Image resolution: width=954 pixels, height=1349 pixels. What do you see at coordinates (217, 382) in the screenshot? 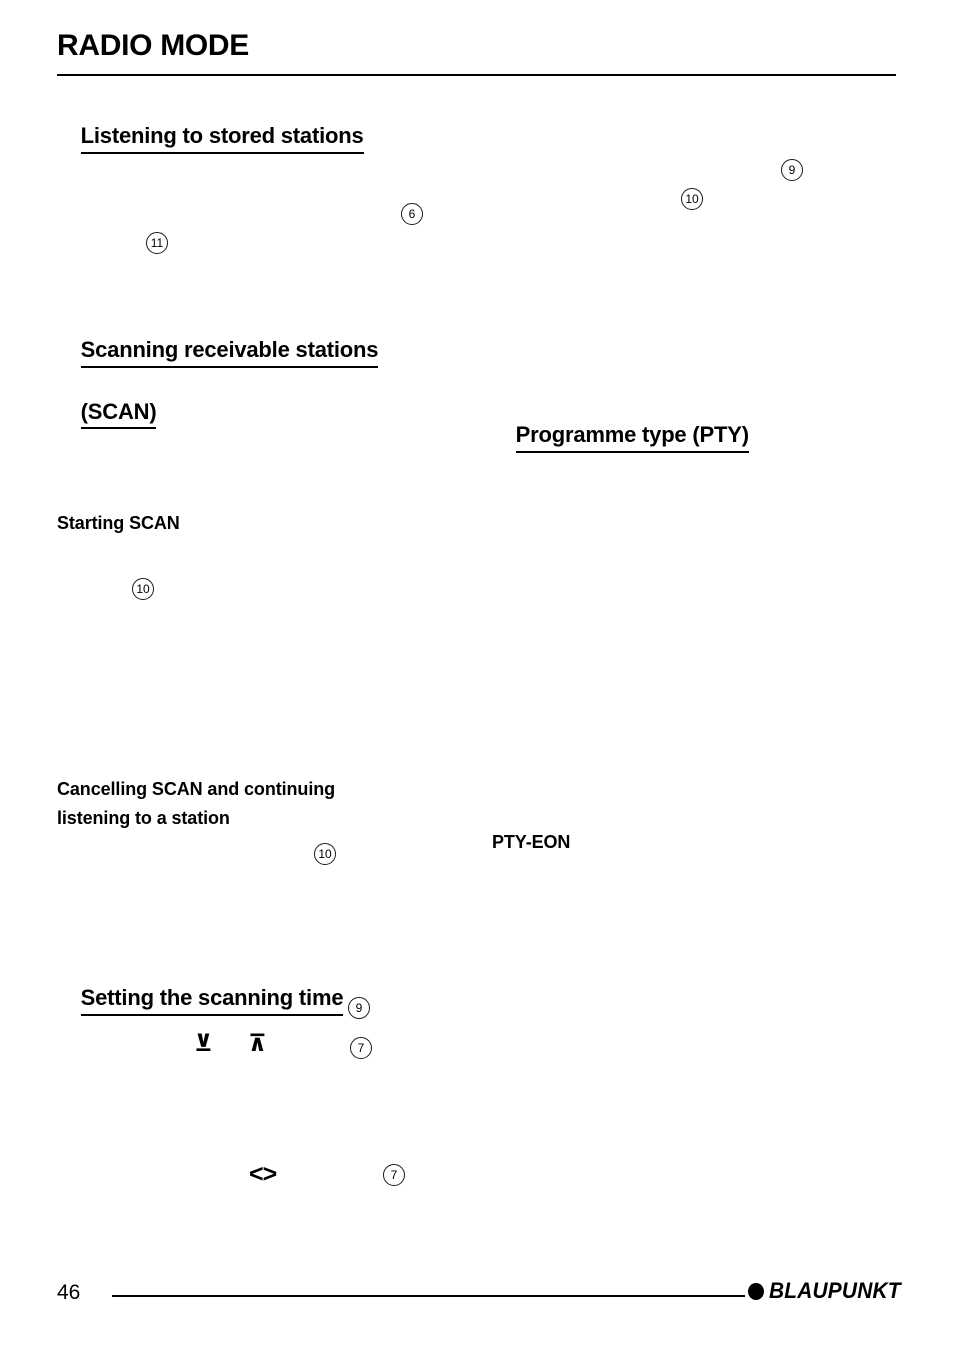
I see `section-heading-scanning-receivable-stations: Scanning receivable stations (SCAN)` at bounding box center [217, 382].